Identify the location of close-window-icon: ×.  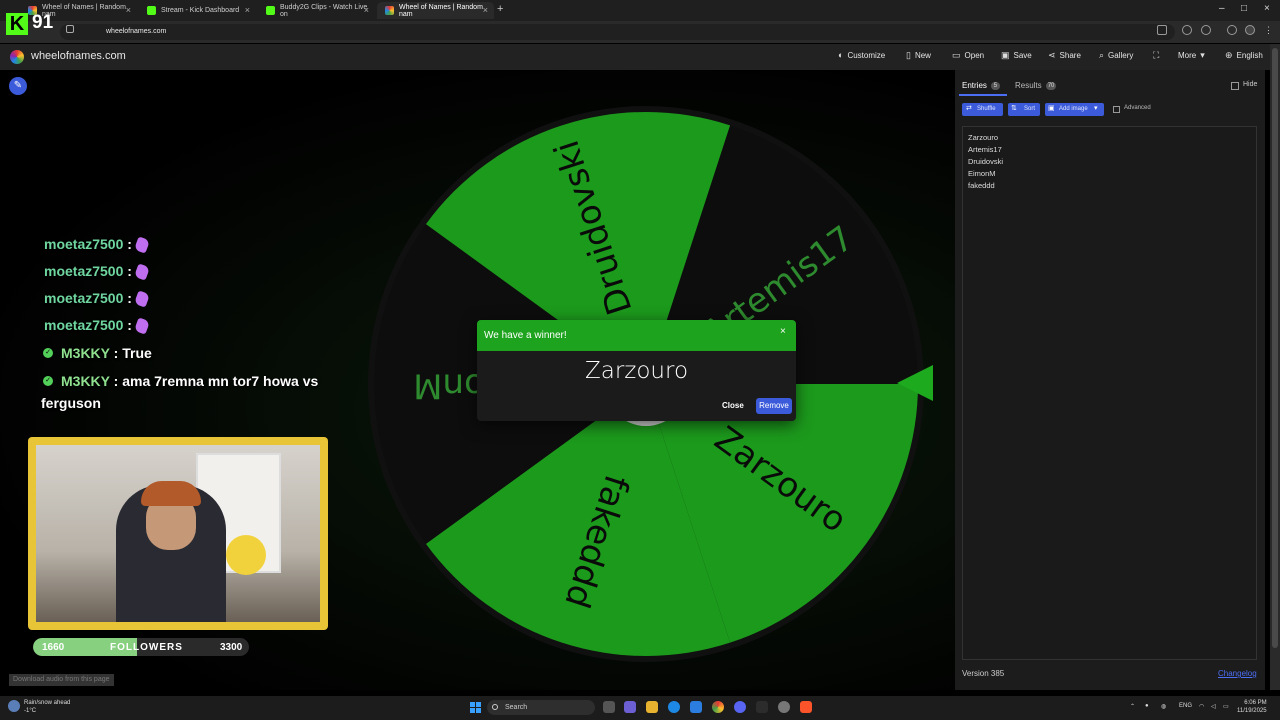
(1267, 8).